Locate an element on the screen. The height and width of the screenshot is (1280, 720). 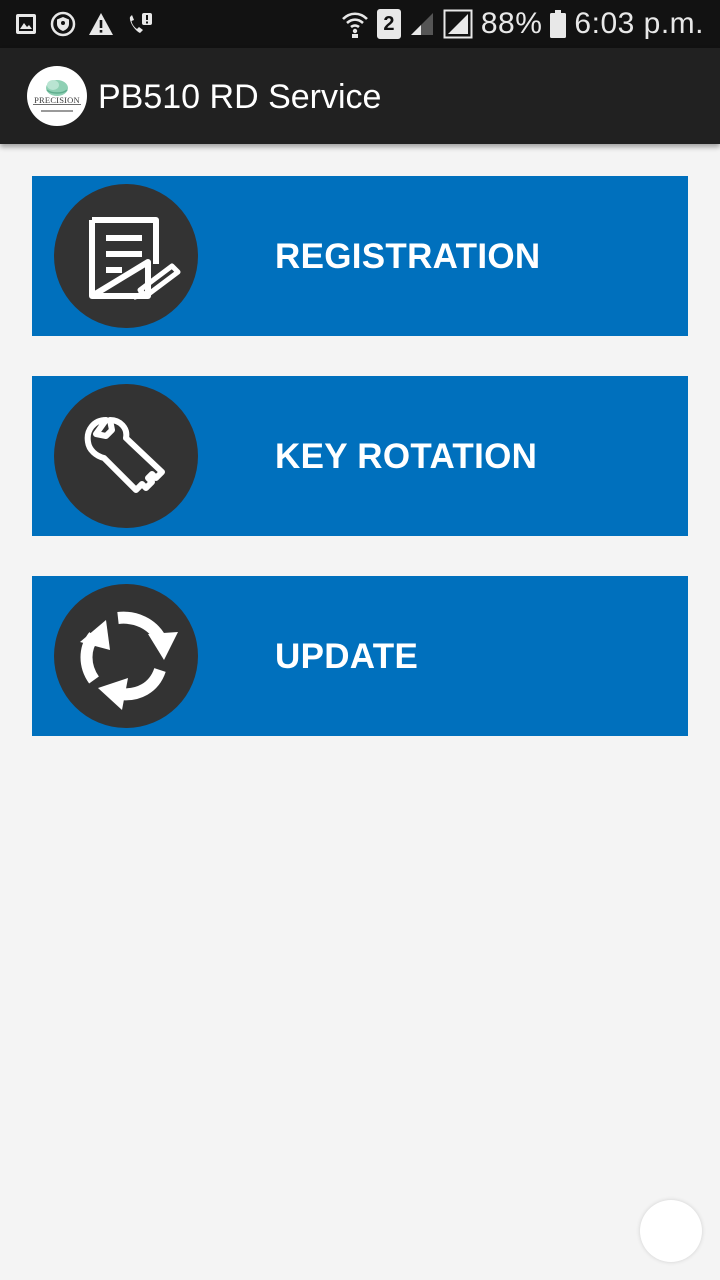
key-rotation-icon-circle is located at coordinates (126, 456).